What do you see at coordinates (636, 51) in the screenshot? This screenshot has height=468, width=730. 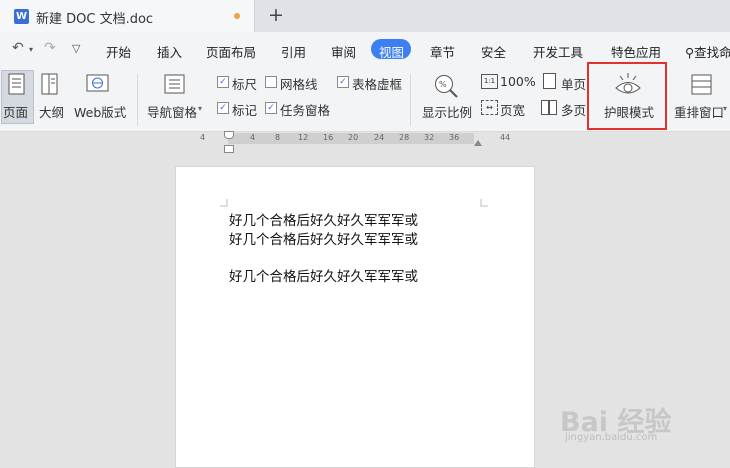 I see `menu-features: 特色应用` at bounding box center [636, 51].